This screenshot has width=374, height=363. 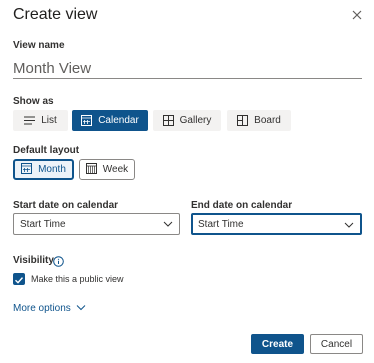 I want to click on show-as-calendar-button: Calendar, so click(x=110, y=120).